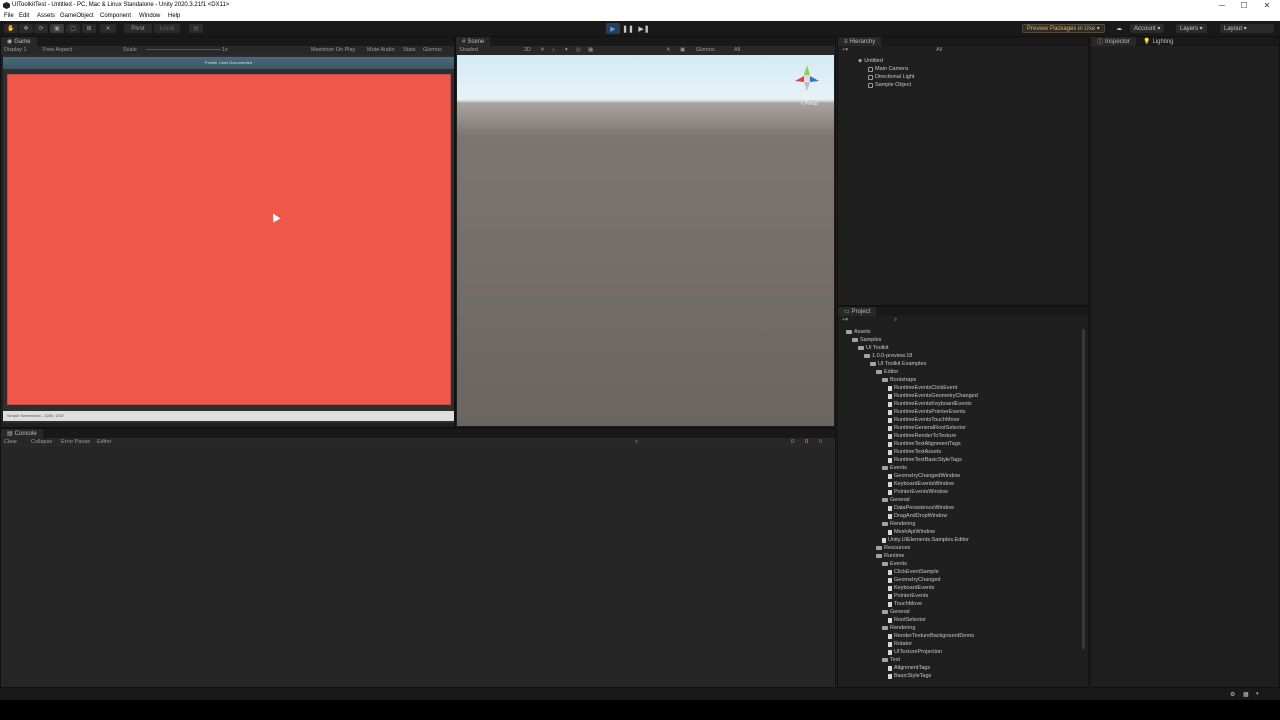 The image size is (1280, 720). I want to click on project-tree-item: GeometryChanged, so click(914, 580).